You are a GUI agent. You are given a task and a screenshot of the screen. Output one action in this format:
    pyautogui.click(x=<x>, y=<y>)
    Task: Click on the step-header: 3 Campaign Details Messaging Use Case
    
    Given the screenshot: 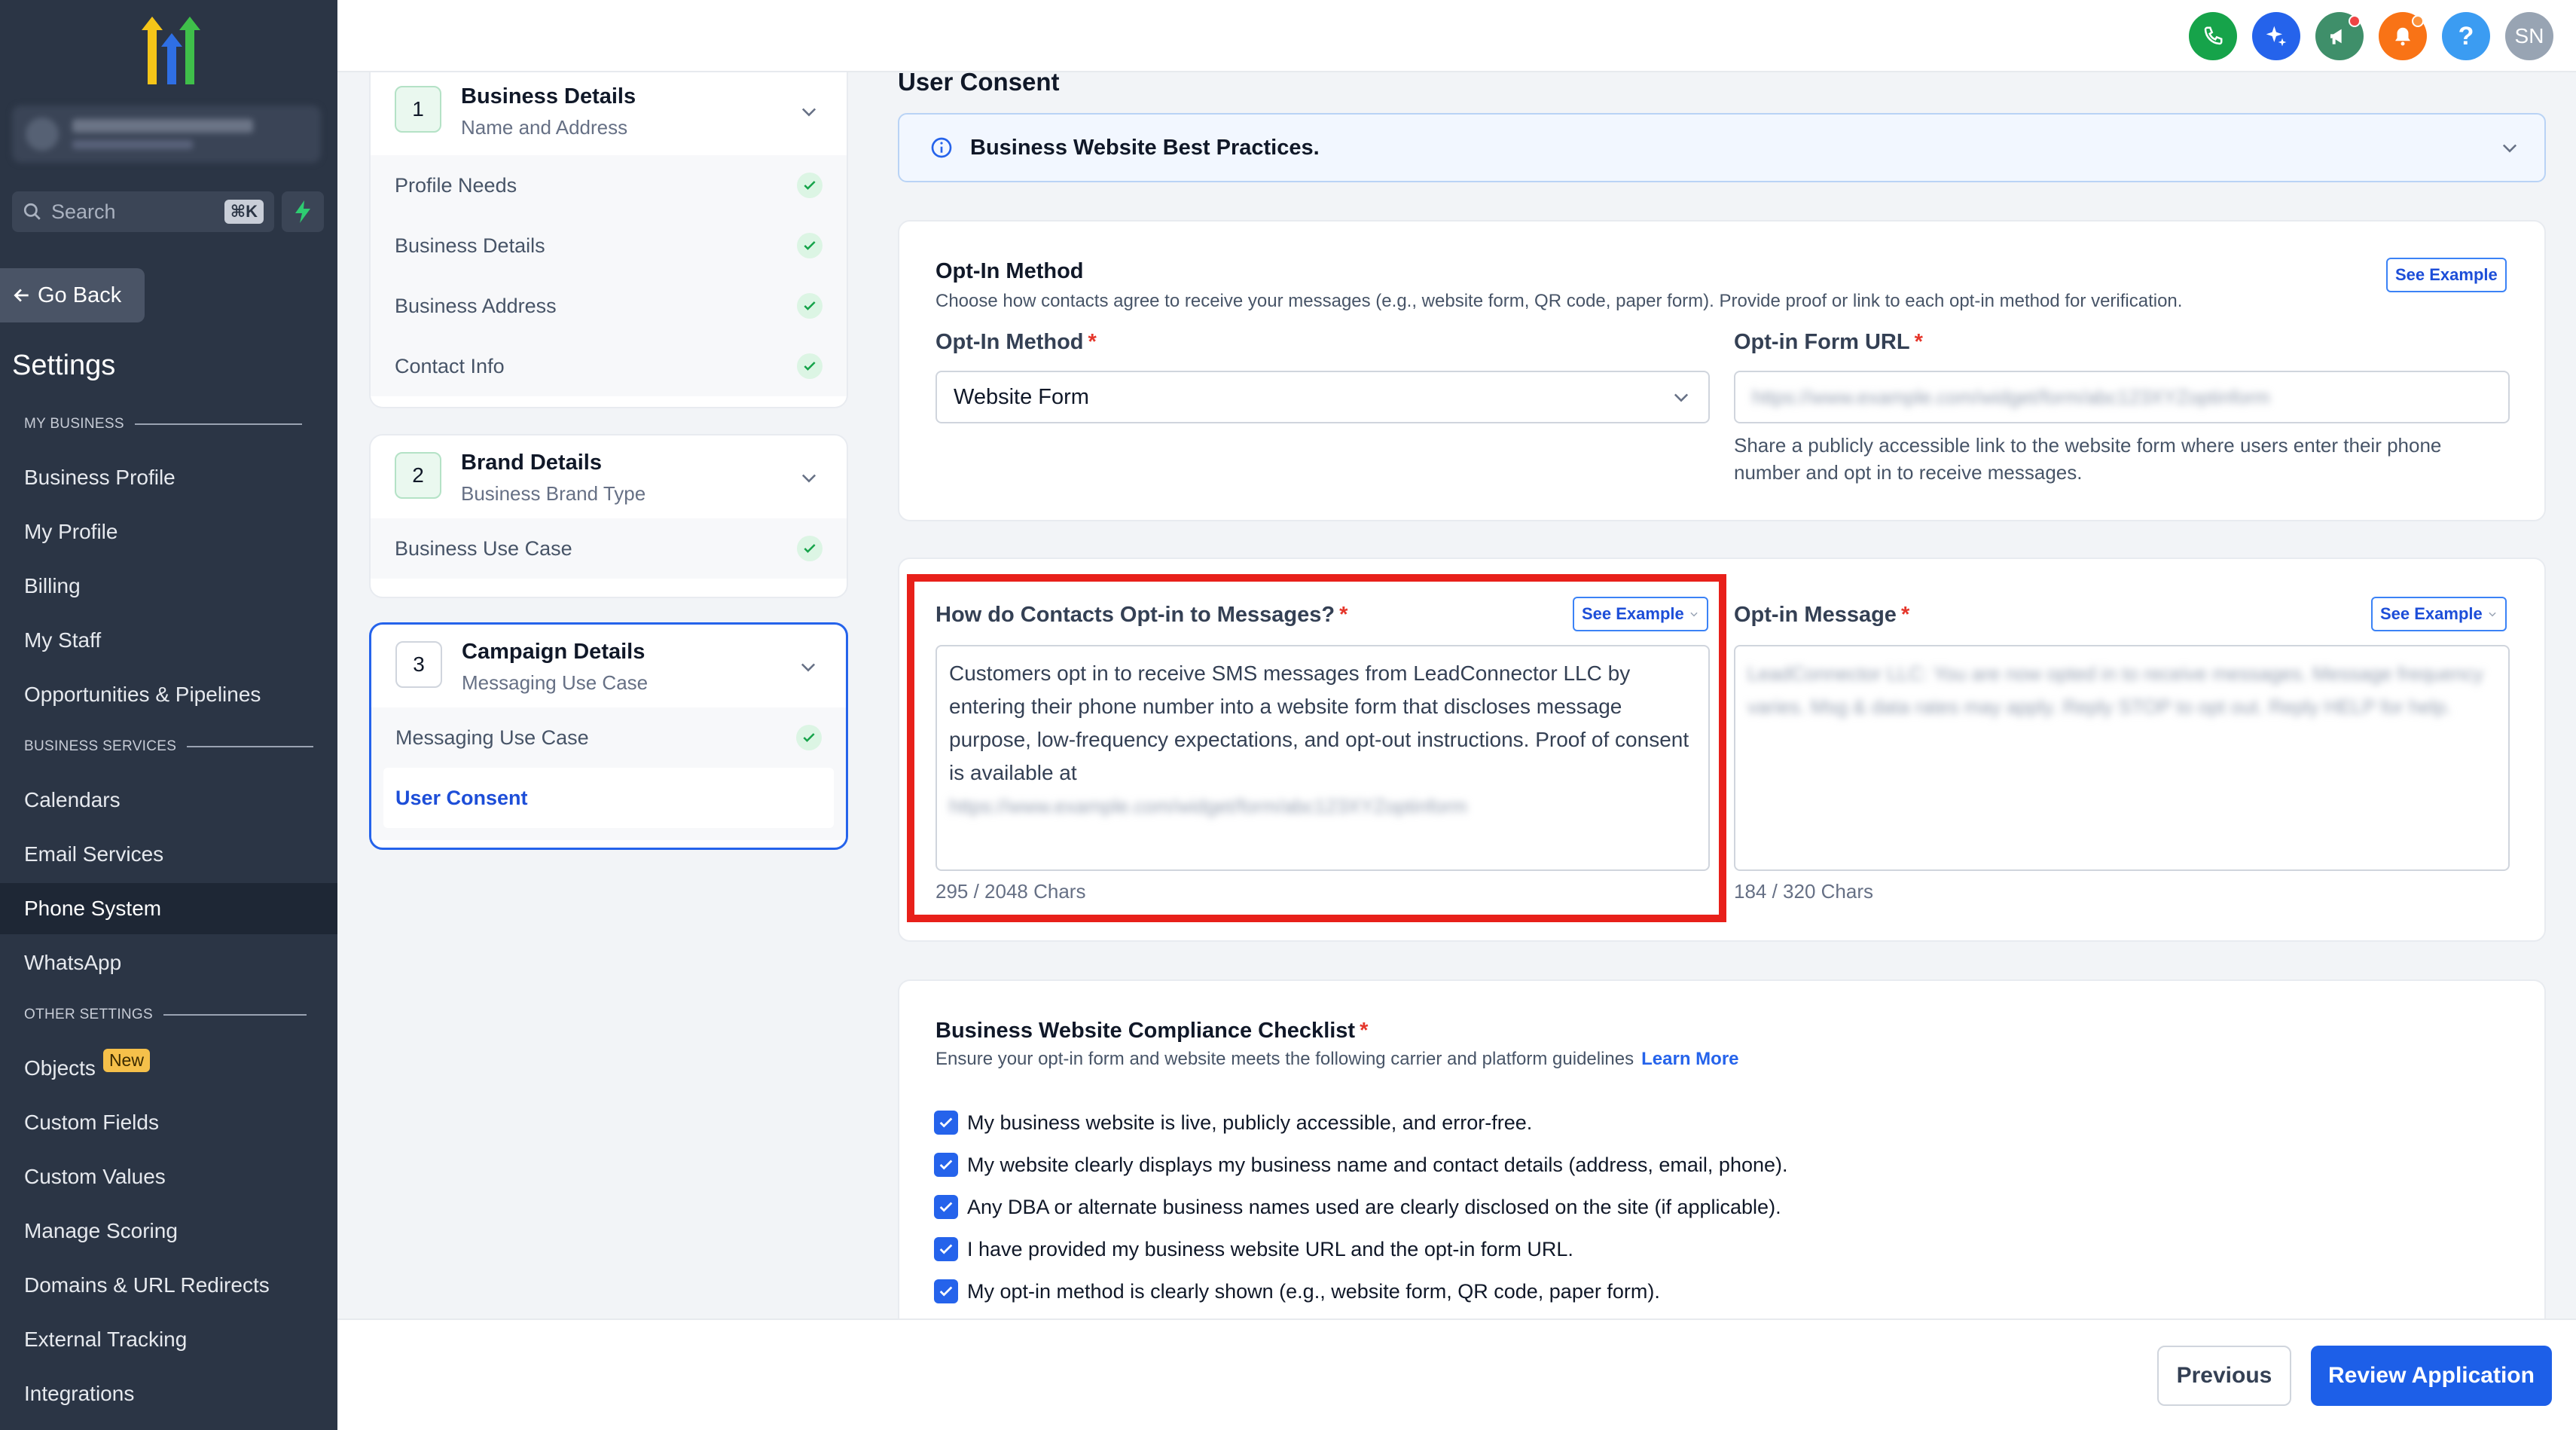 What is the action you would take?
    pyautogui.click(x=609, y=666)
    